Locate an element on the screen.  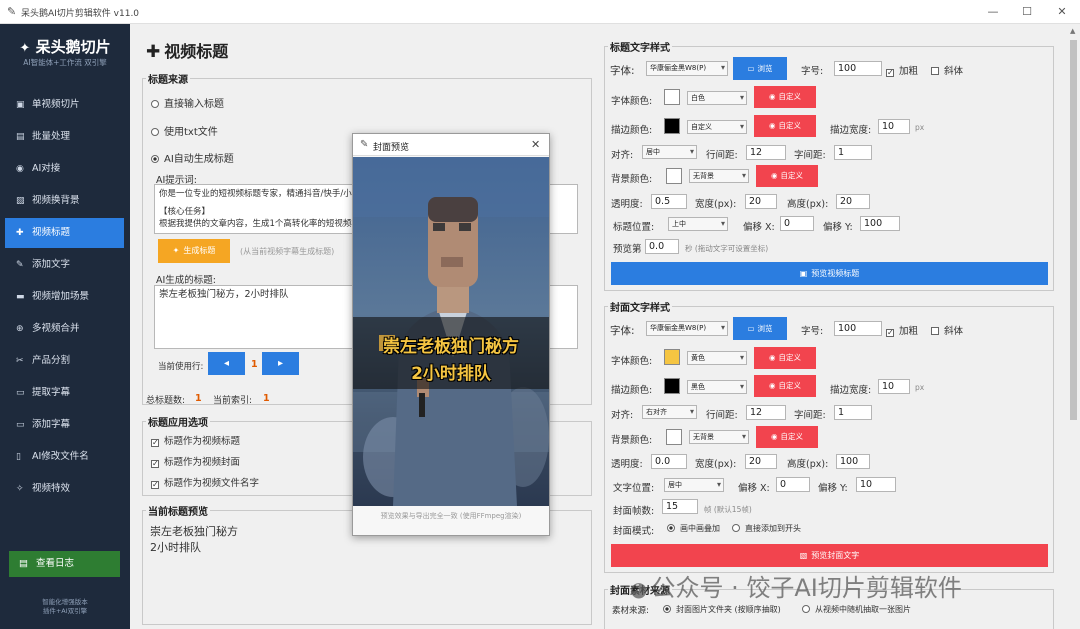
title-size-input: 100 is located at coordinates (858, 68).